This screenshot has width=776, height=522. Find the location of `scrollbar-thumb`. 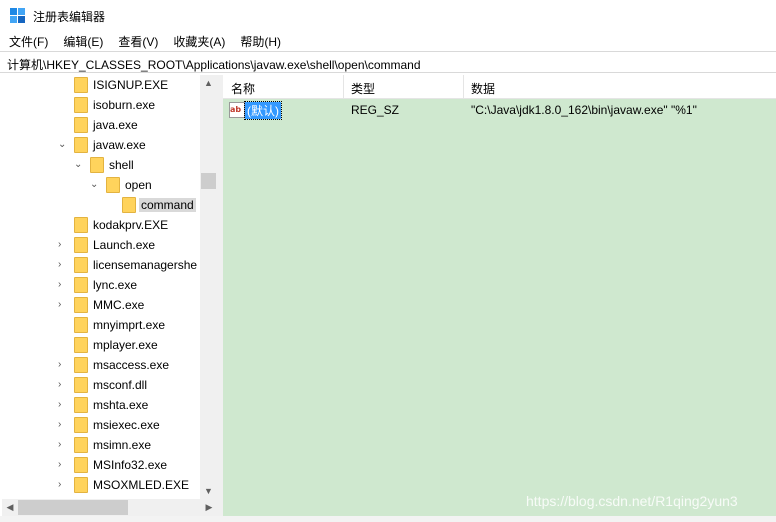

scrollbar-thumb is located at coordinates (208, 181).